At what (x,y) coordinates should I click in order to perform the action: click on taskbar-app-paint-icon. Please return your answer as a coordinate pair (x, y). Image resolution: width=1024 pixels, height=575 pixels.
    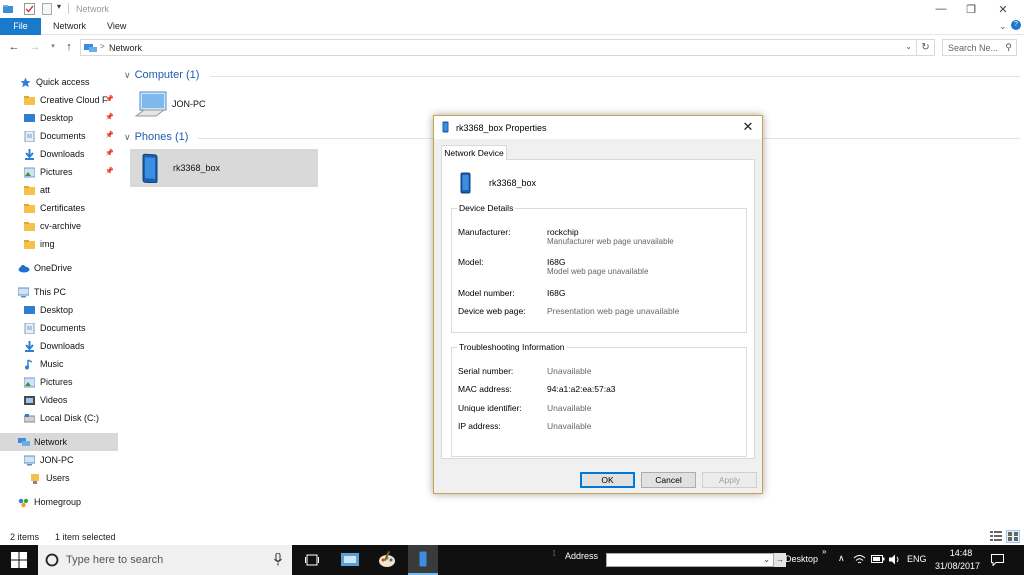
    Looking at the image, I should click on (387, 560).